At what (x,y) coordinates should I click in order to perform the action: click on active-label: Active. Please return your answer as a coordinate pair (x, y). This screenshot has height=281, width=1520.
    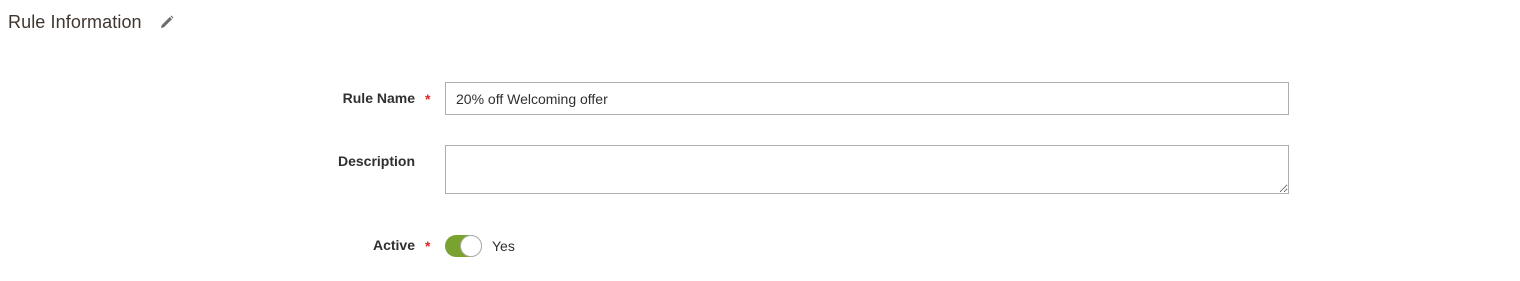
    Looking at the image, I should click on (393, 245).